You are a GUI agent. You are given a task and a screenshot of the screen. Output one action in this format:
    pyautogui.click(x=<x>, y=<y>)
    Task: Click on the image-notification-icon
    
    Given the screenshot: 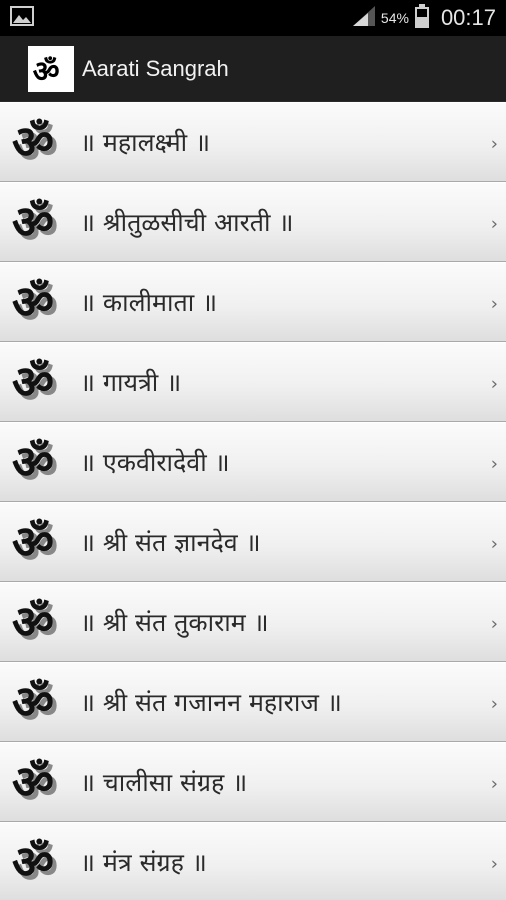 What is the action you would take?
    pyautogui.click(x=22, y=18)
    